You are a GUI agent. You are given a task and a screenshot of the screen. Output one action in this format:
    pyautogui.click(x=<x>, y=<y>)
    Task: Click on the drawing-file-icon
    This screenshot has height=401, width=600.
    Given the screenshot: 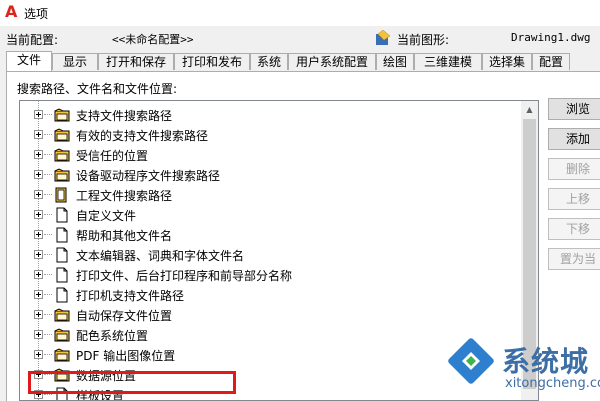 What is the action you would take?
    pyautogui.click(x=383, y=37)
    